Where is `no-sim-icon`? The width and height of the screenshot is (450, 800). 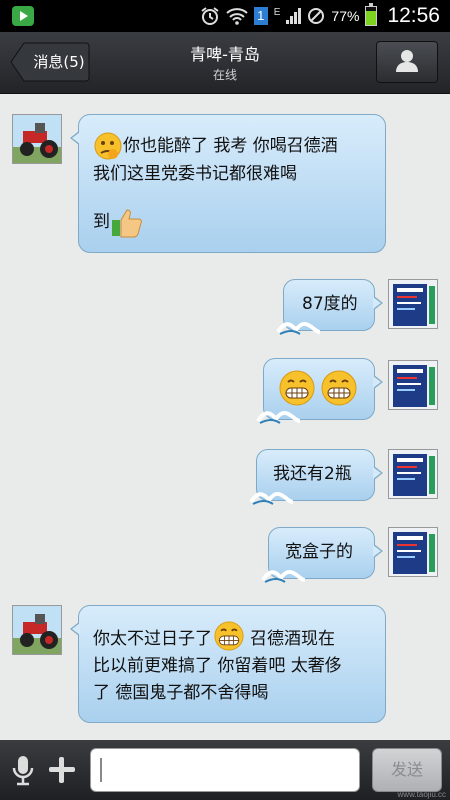 no-sim-icon is located at coordinates (316, 16).